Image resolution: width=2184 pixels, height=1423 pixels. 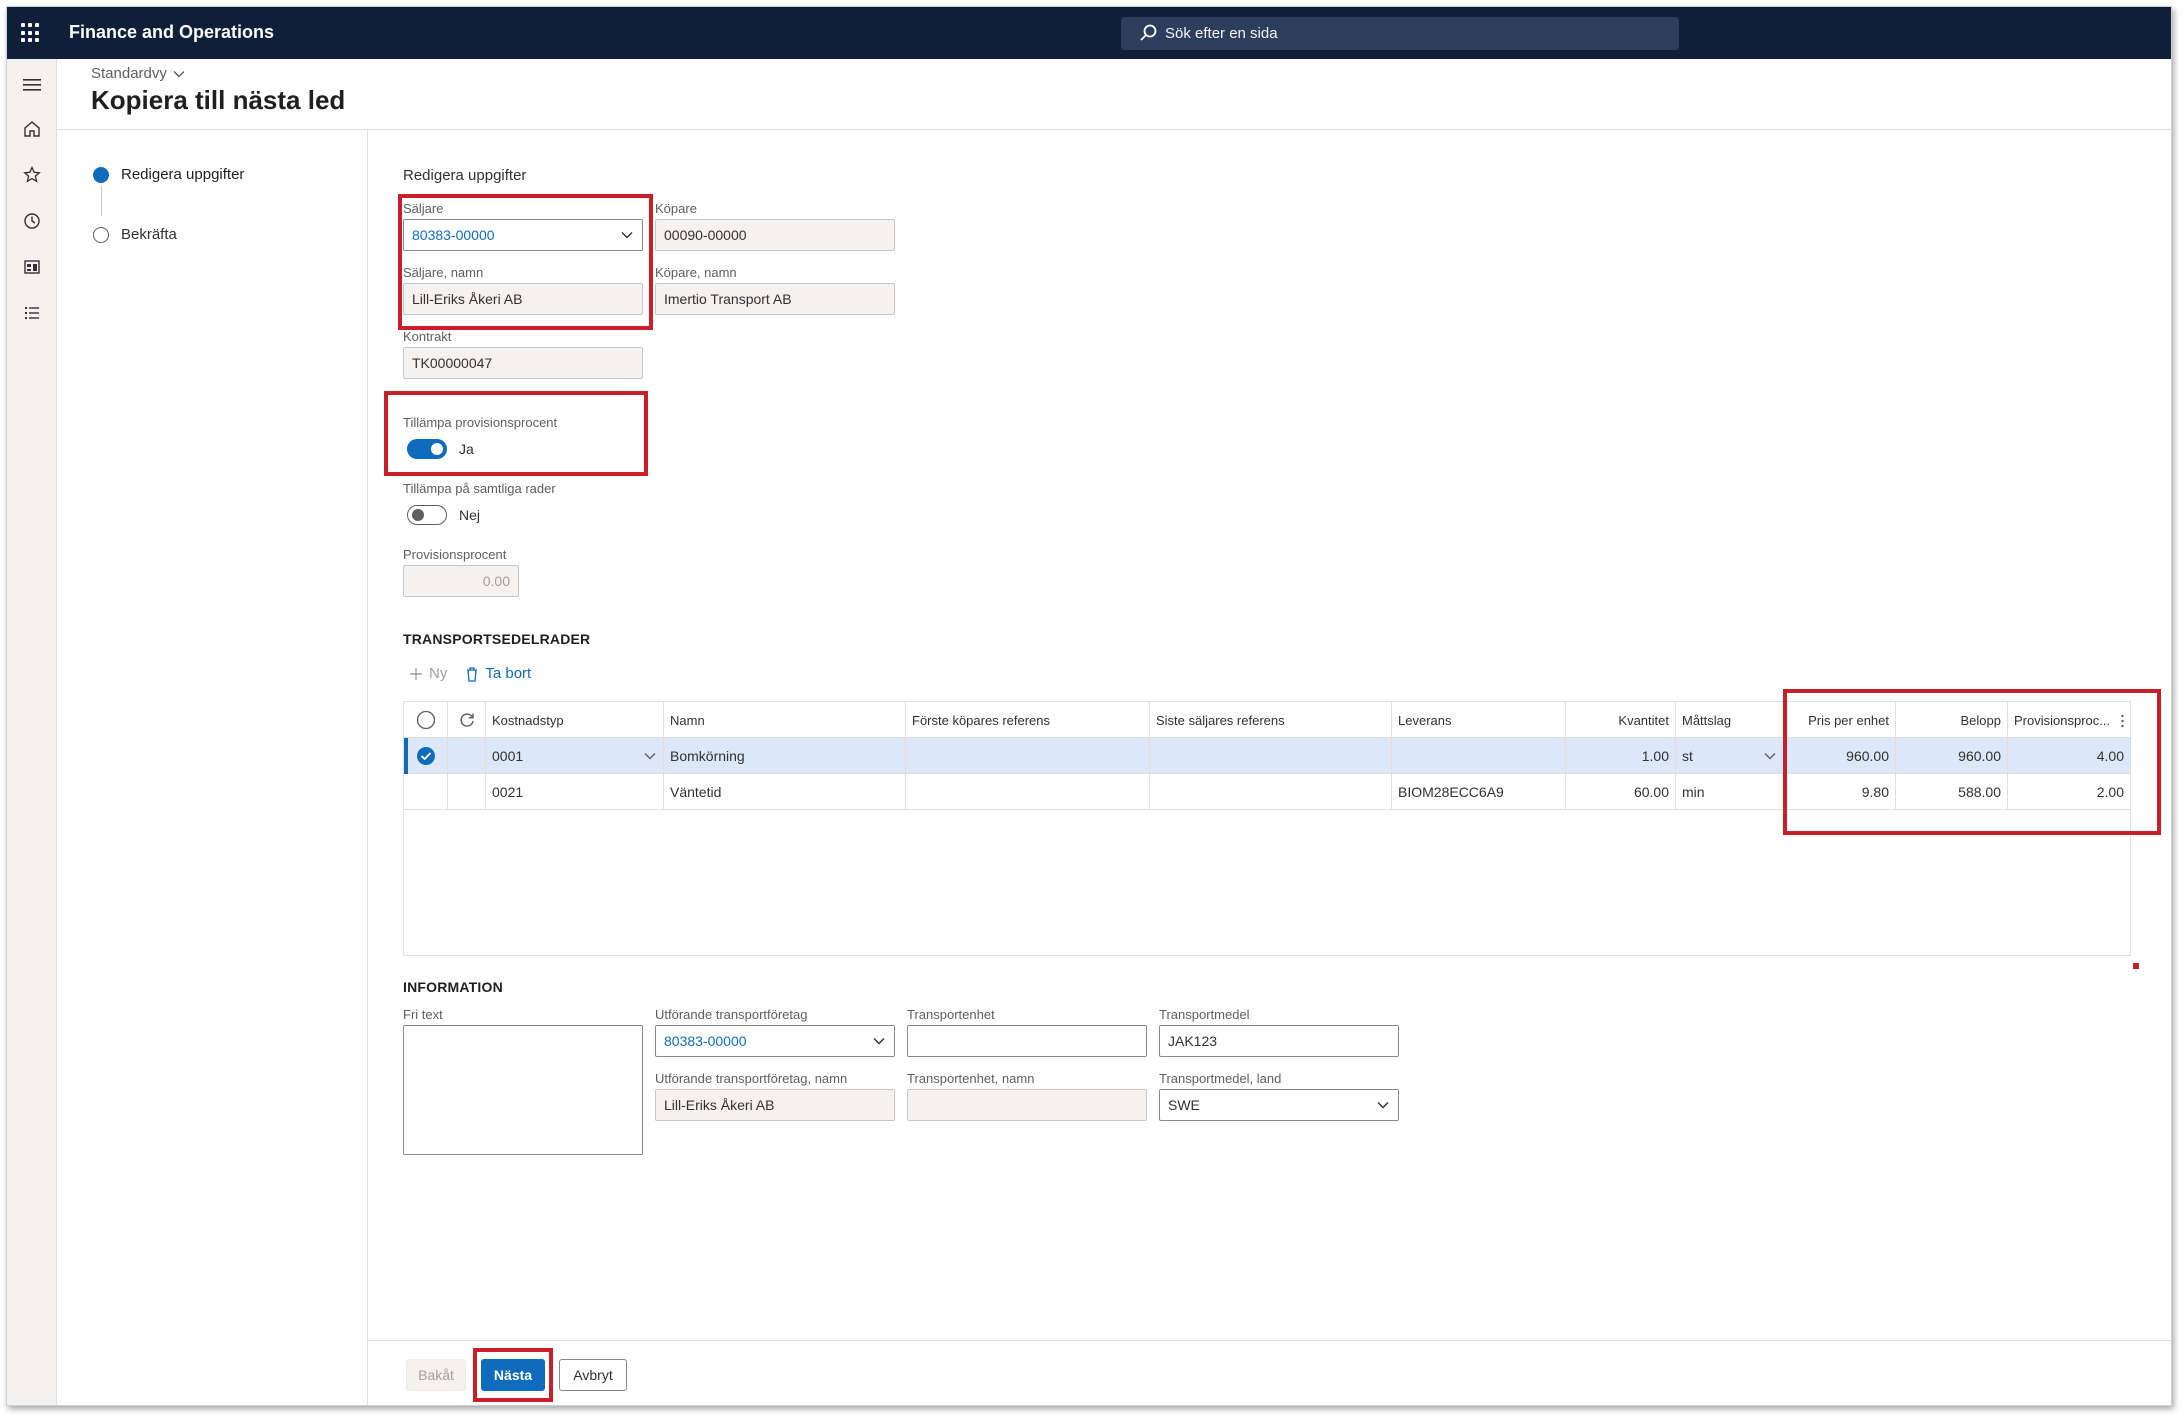 I want to click on cell-cost-type: 0001, so click(x=575, y=756).